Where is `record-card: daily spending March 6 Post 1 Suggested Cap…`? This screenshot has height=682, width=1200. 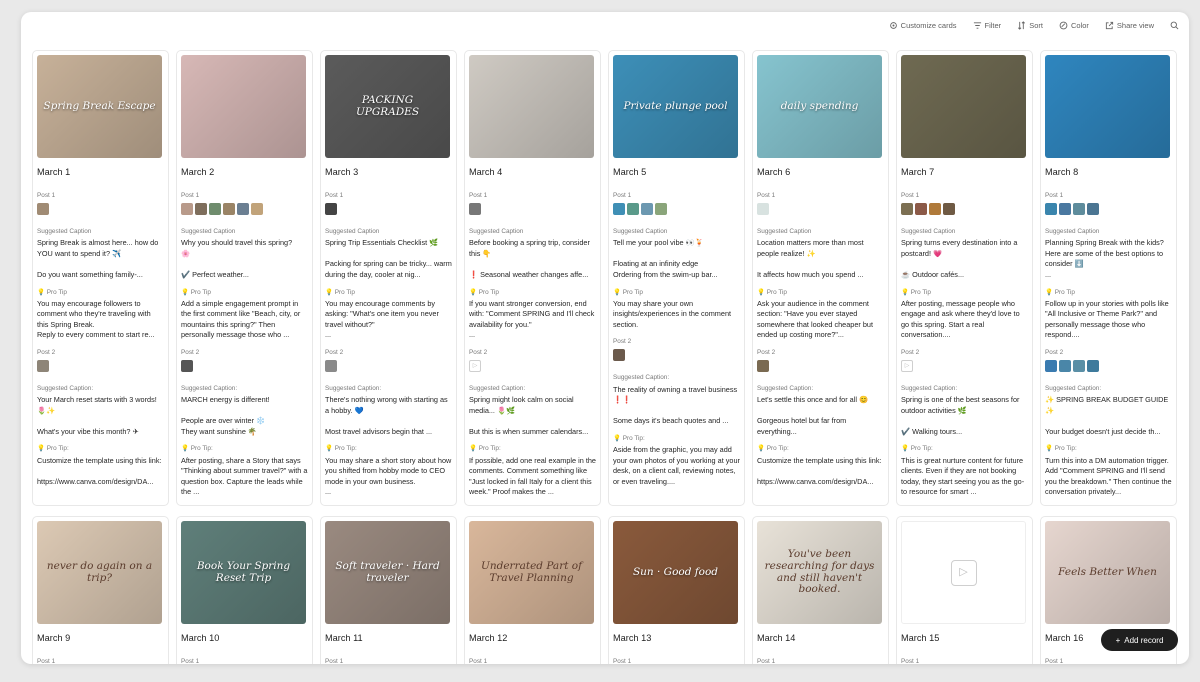
record-card: daily spending March 6 Post 1 Suggested Cap… is located at coordinates (820, 278).